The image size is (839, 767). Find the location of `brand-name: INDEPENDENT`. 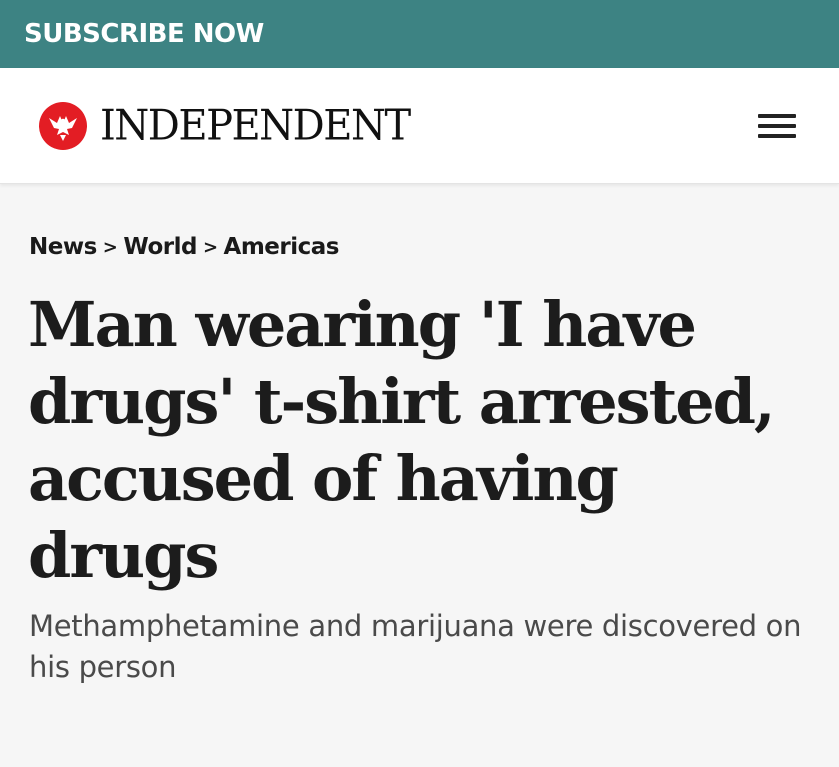

brand-name: INDEPENDENT is located at coordinates (255, 125).